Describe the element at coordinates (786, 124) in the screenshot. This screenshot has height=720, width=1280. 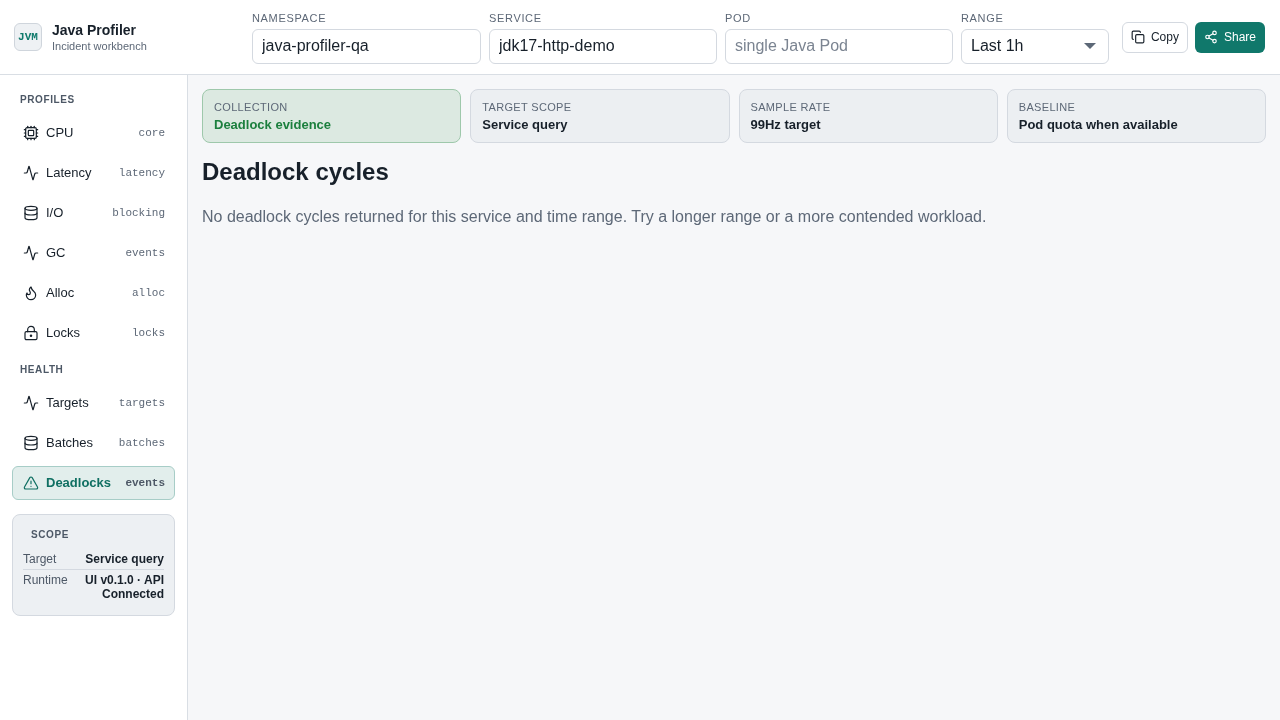
I see `card-value: 99Hz target` at that location.